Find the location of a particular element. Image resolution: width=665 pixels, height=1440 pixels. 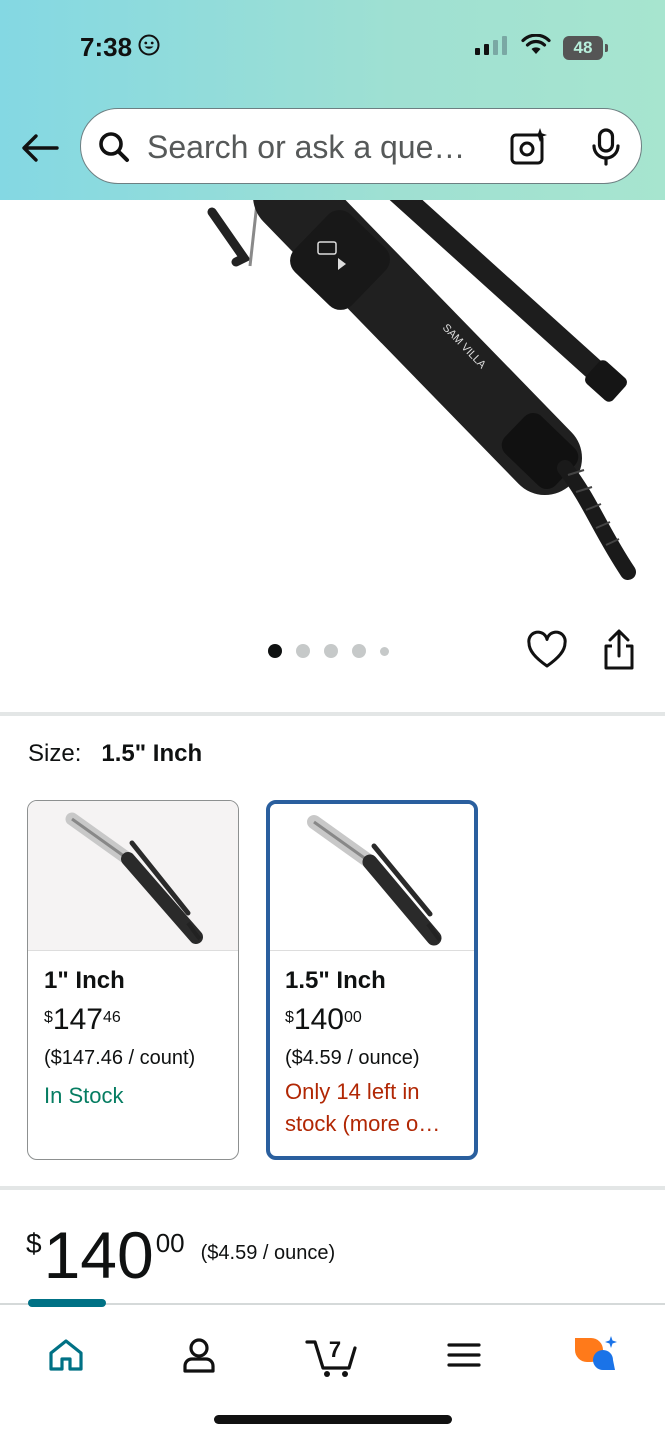

size-option-price: $ 147 46 is located at coordinates (136, 1020).